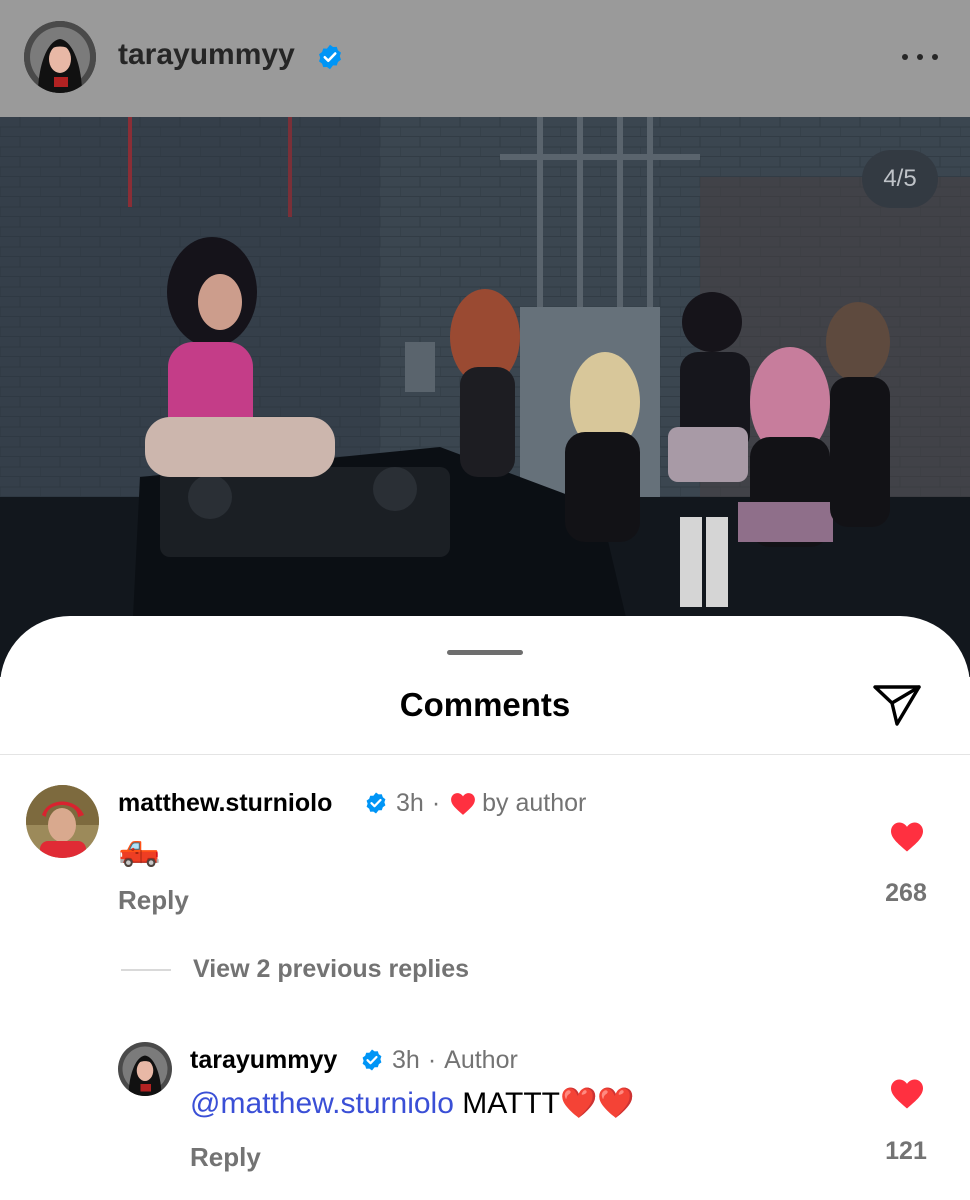 This screenshot has height=1200, width=970. What do you see at coordinates (62, 821) in the screenshot?
I see `comment-avatar` at bounding box center [62, 821].